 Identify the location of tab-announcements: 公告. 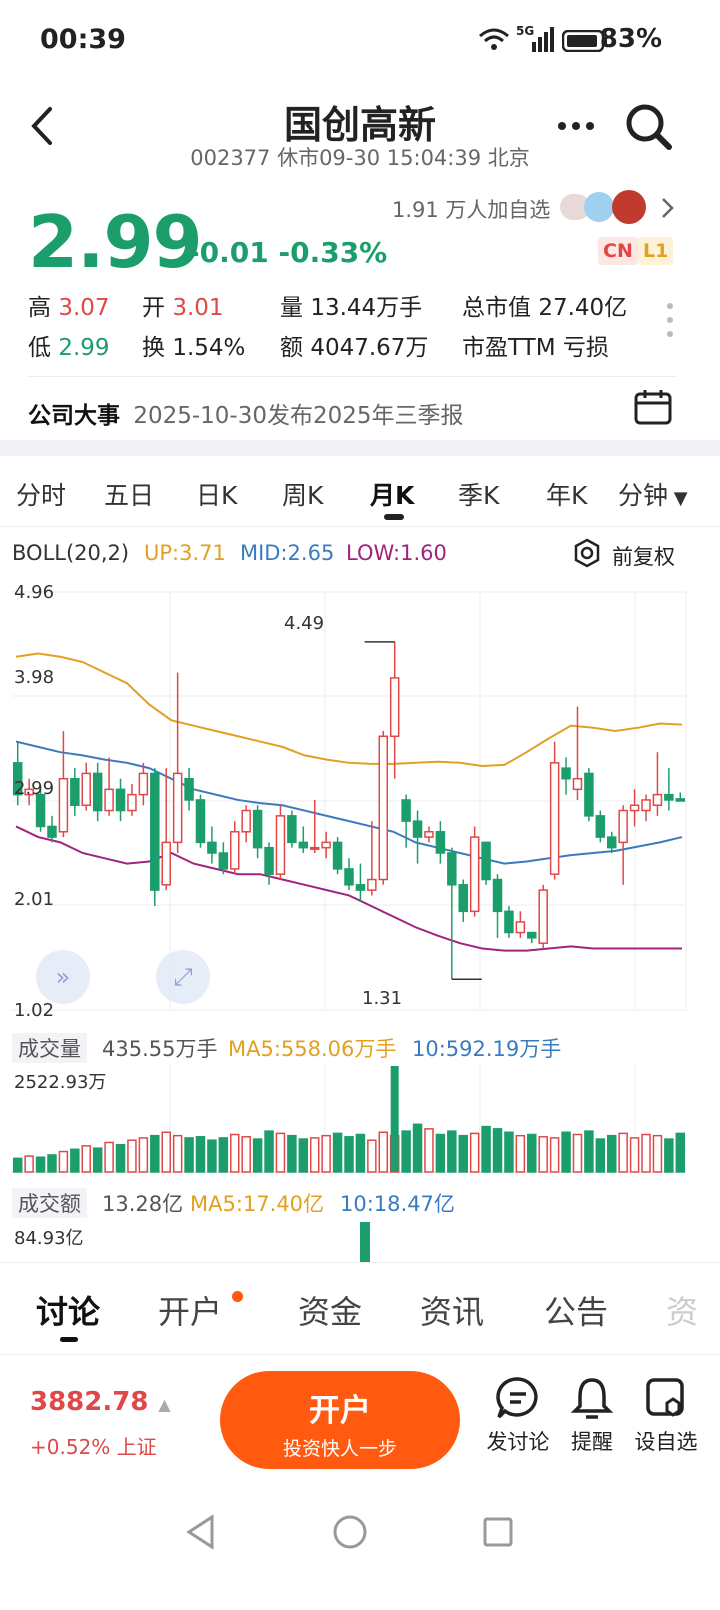
(576, 1310).